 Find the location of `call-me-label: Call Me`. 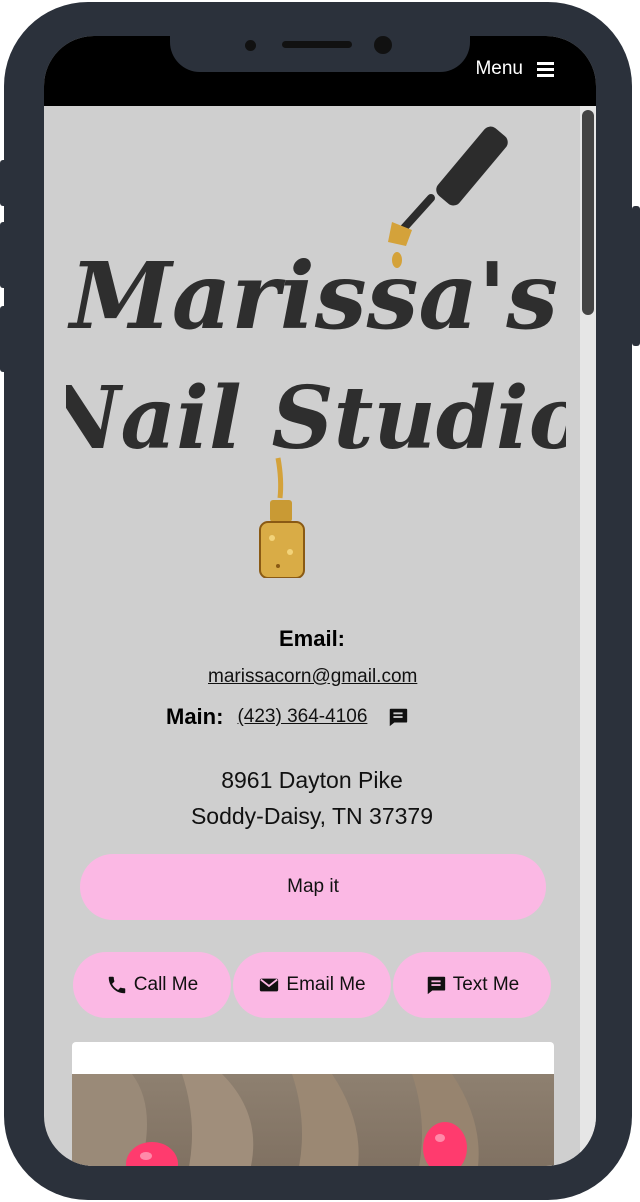

call-me-label: Call Me is located at coordinates (166, 984).